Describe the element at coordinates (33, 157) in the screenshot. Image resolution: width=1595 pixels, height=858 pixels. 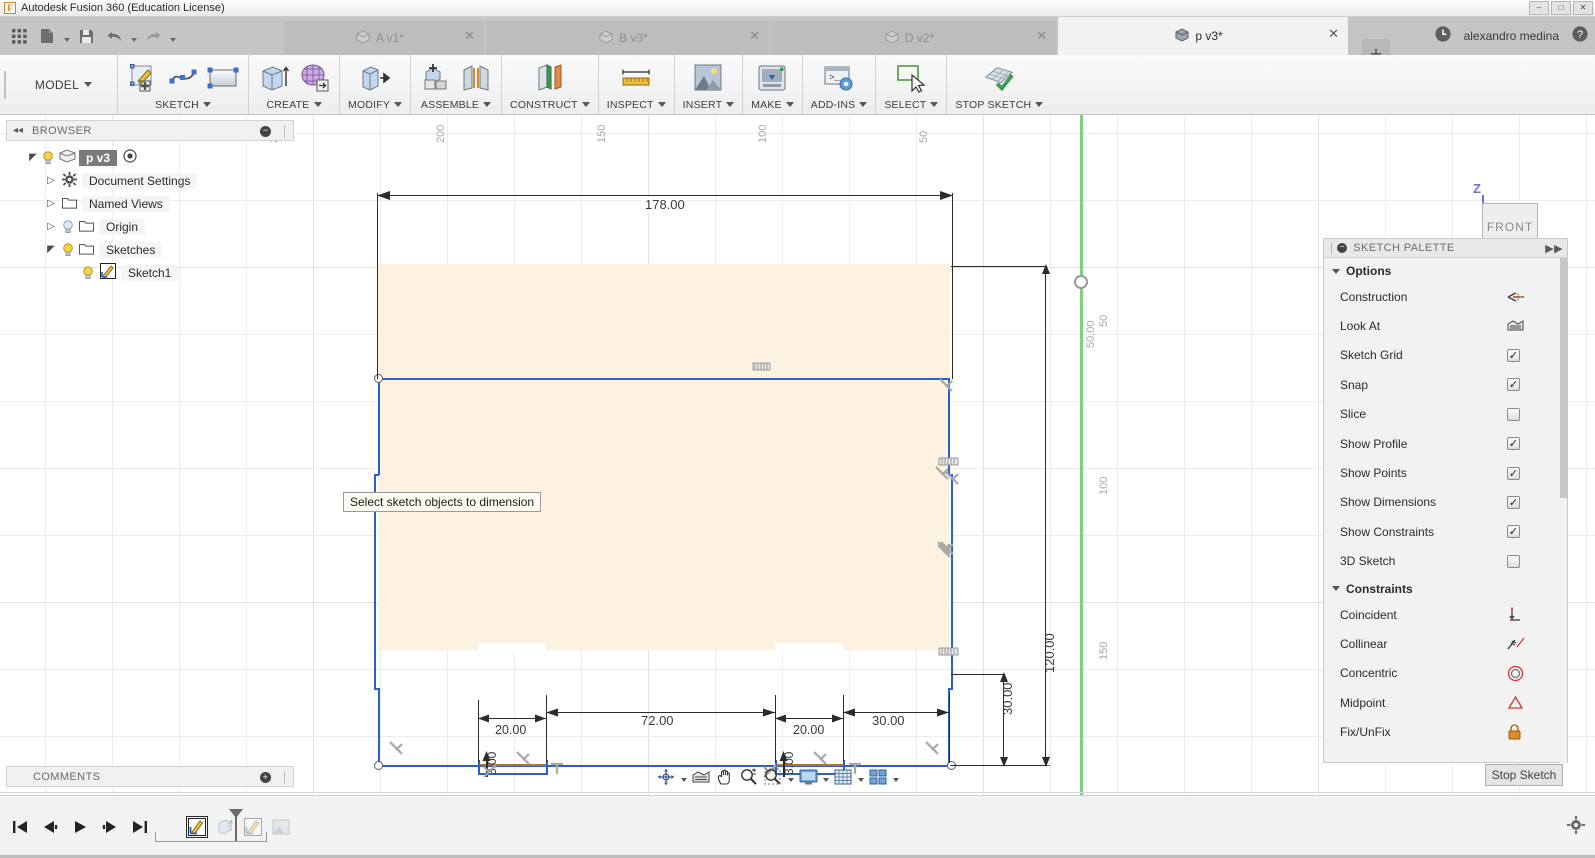
I see `expand-arrow-open-icon: ◤` at that location.